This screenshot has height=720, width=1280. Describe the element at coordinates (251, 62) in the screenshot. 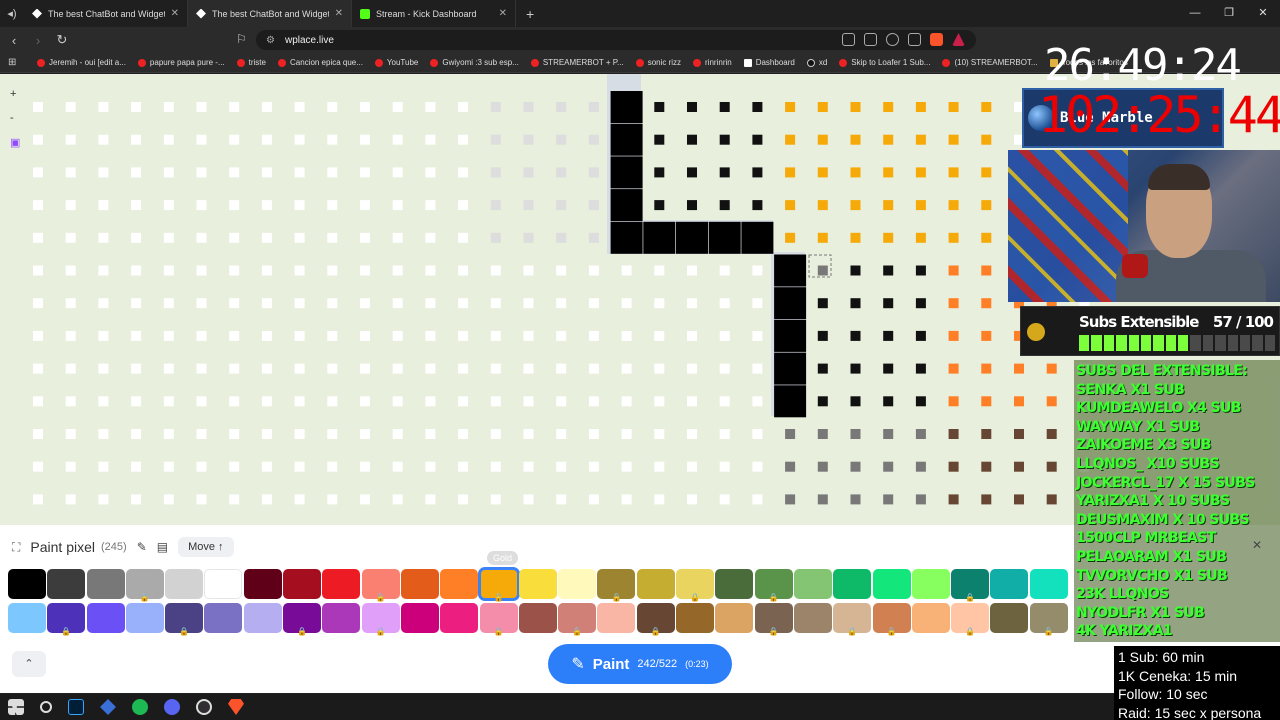

I see `bookmark-item: triste` at that location.